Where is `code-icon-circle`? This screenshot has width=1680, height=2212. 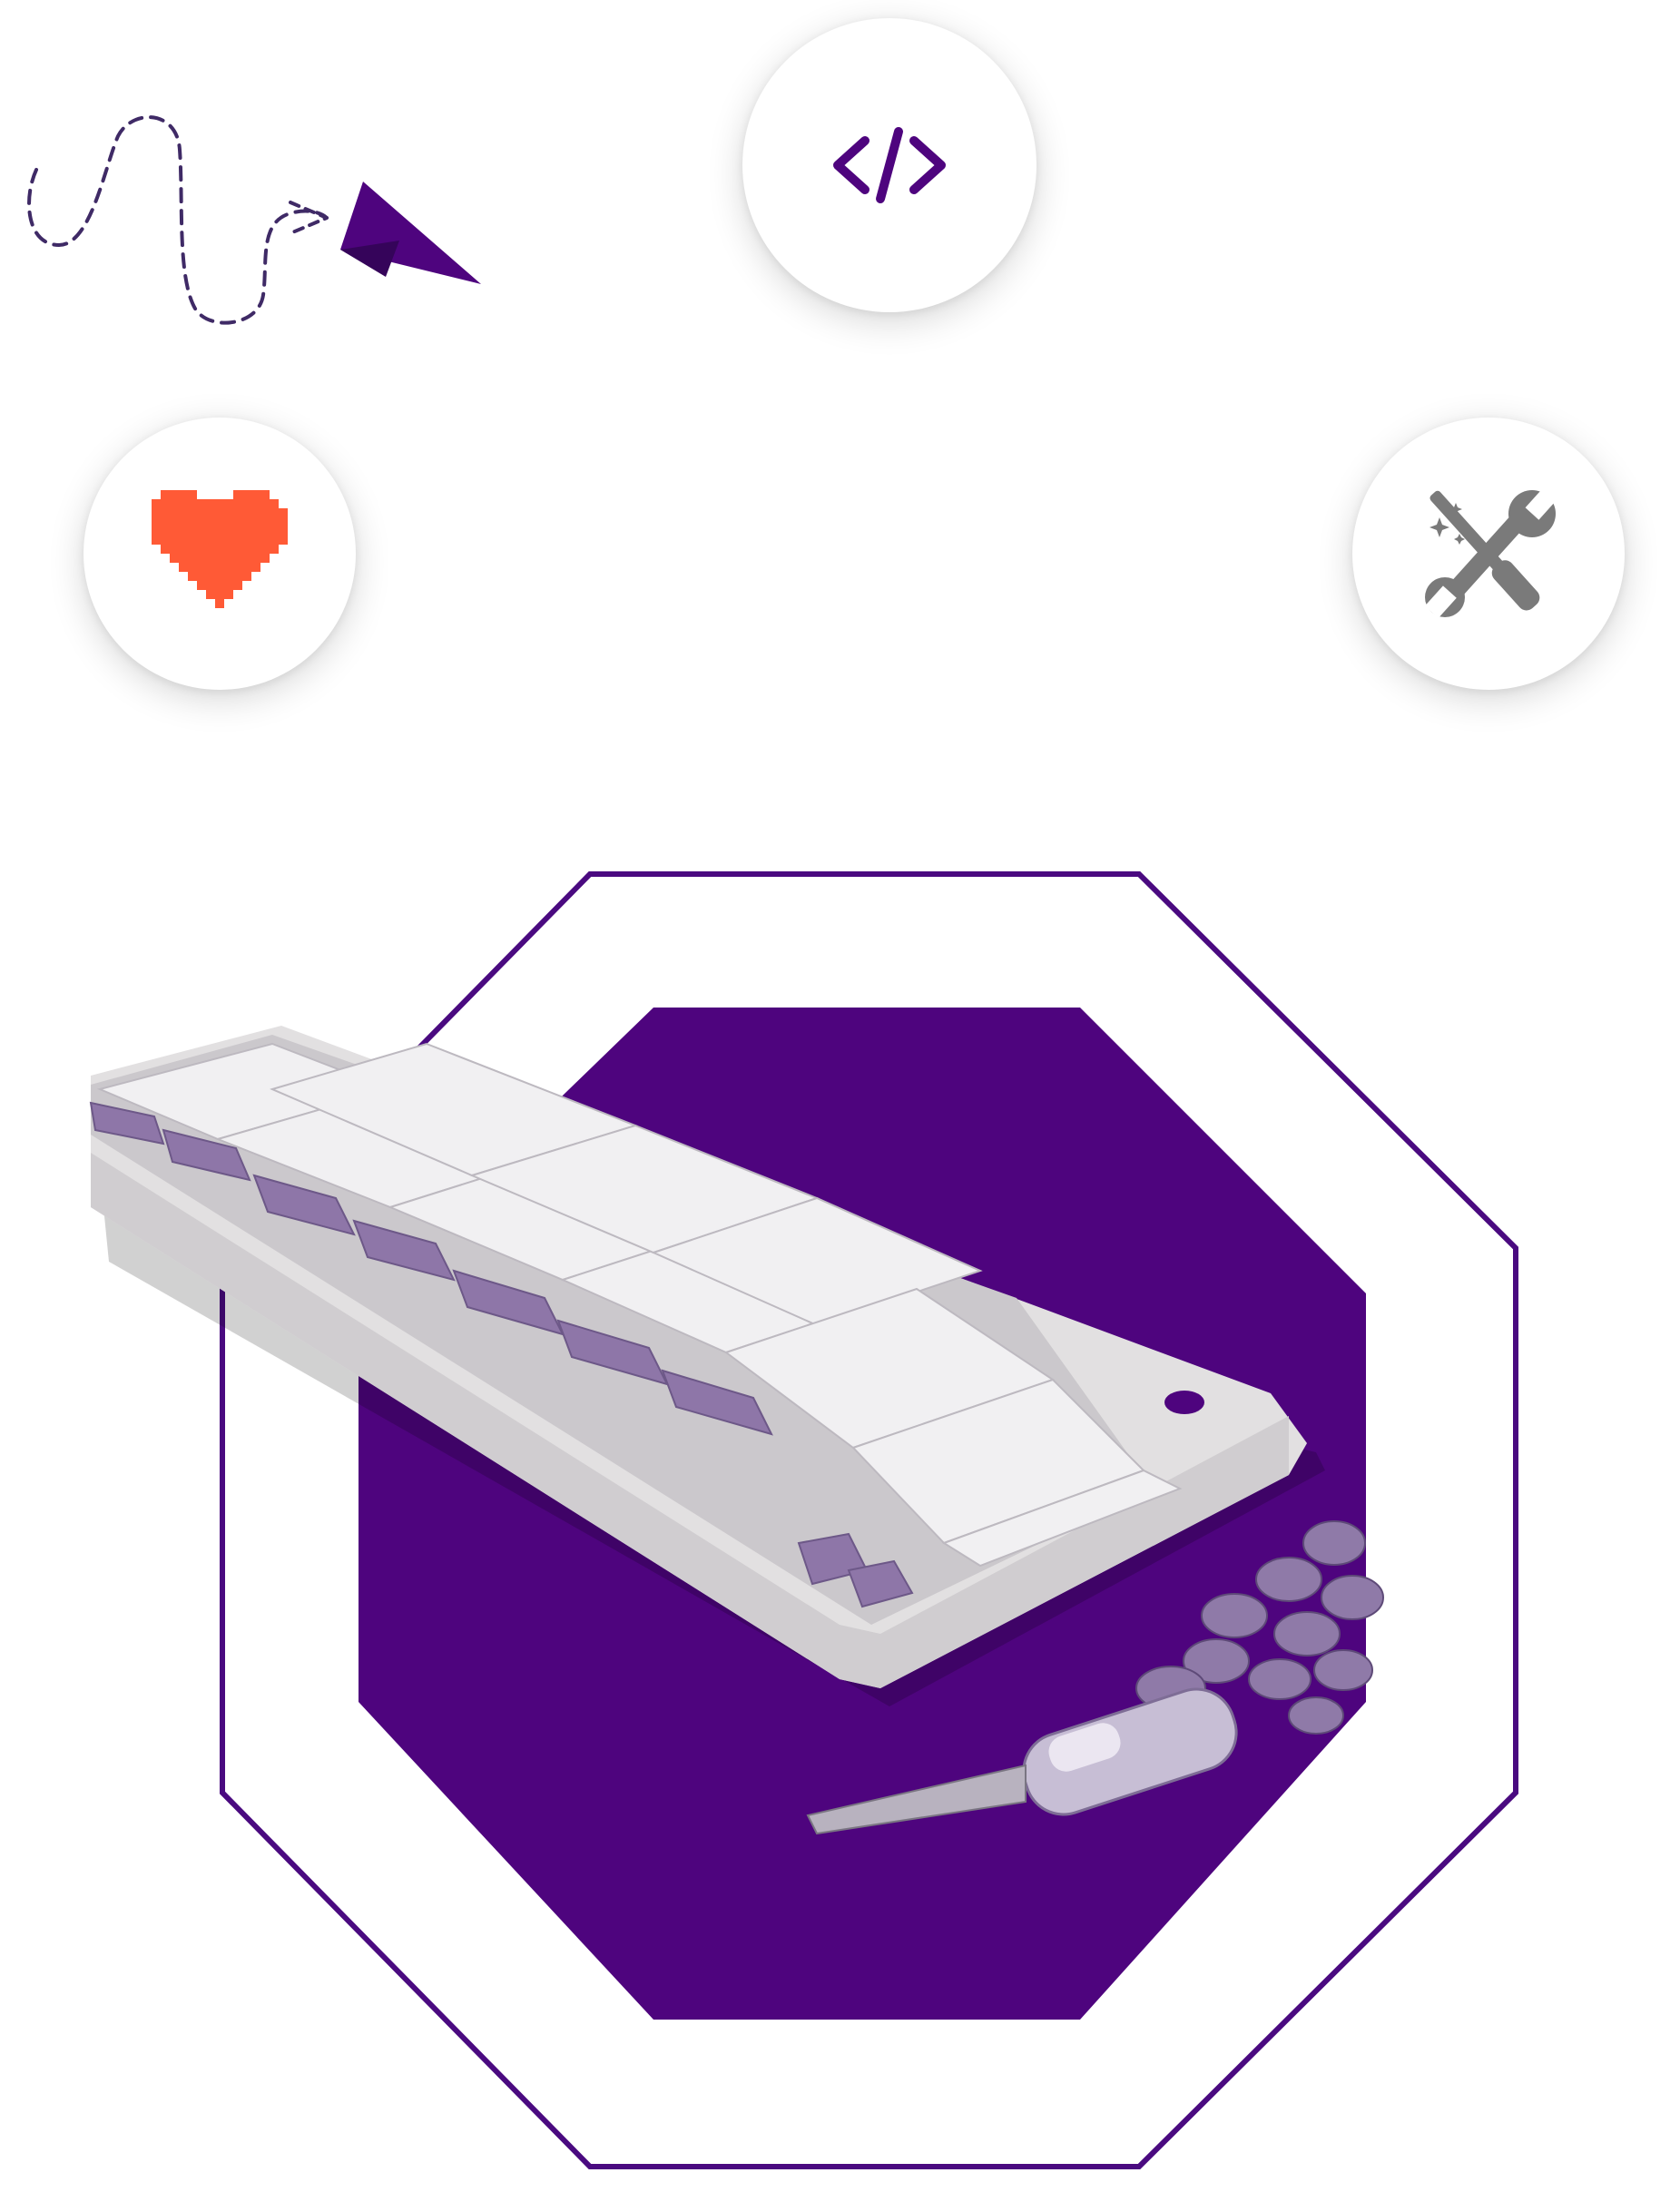 code-icon-circle is located at coordinates (889, 165).